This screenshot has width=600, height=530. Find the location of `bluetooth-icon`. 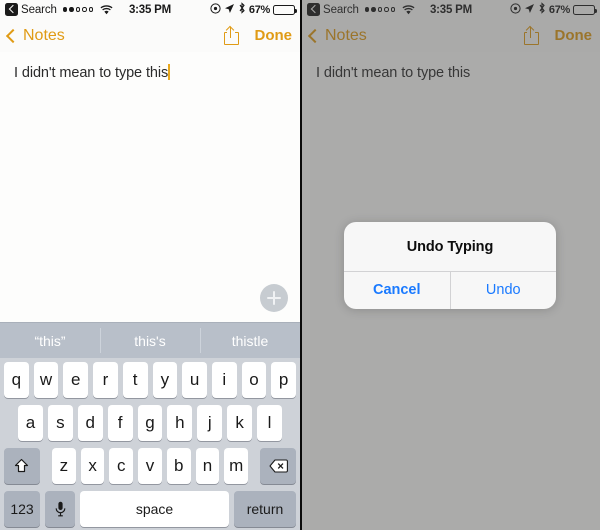

bluetooth-icon is located at coordinates (242, 9).